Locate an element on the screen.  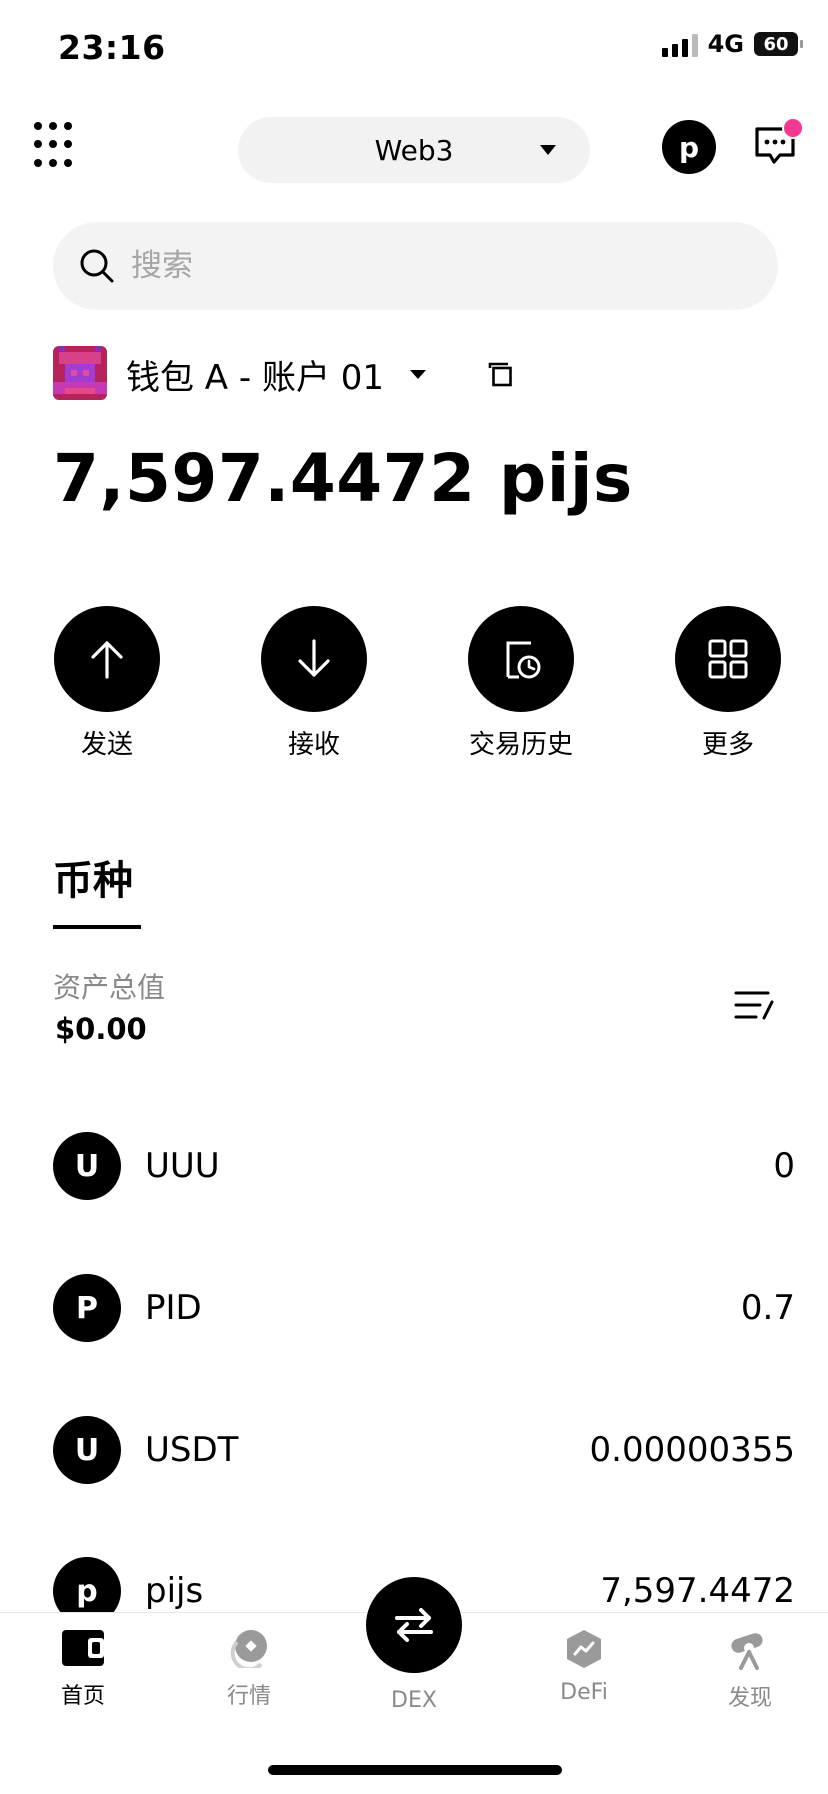
tab-coins: 币种 is located at coordinates (93, 877).